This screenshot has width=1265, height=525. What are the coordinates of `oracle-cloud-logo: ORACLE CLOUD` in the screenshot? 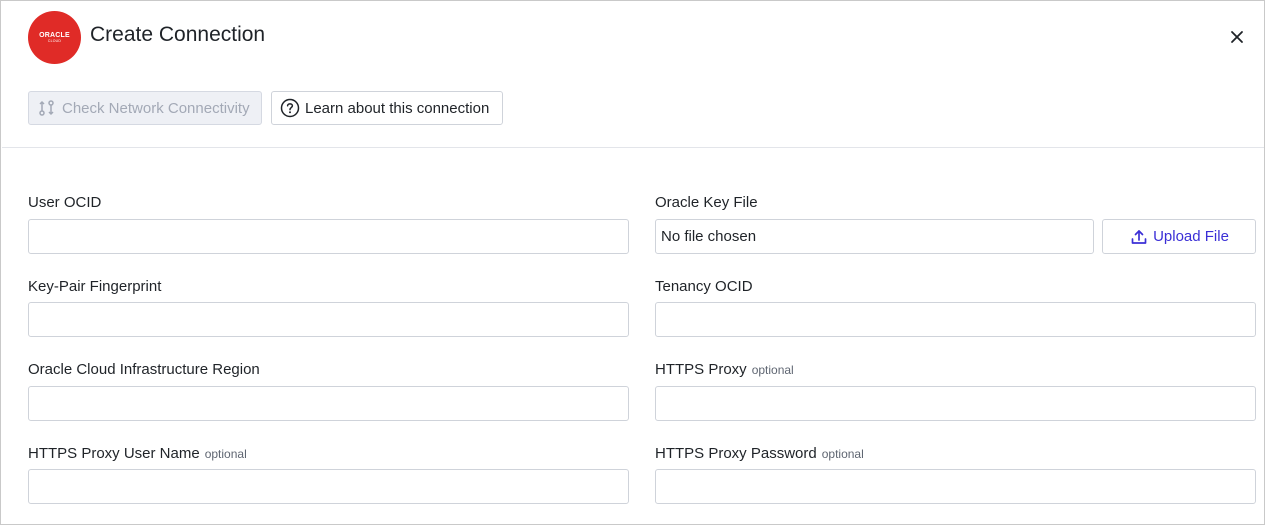 It's located at (54, 37).